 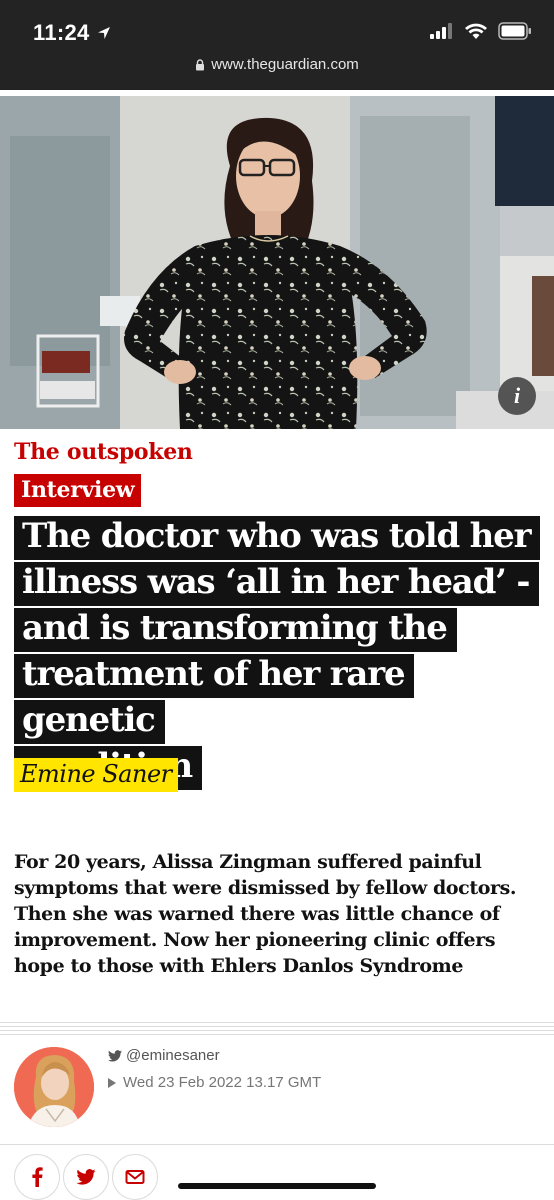 I want to click on browser-top-bar: 11:24 www.theguardian.com, so click(x=277, y=45).